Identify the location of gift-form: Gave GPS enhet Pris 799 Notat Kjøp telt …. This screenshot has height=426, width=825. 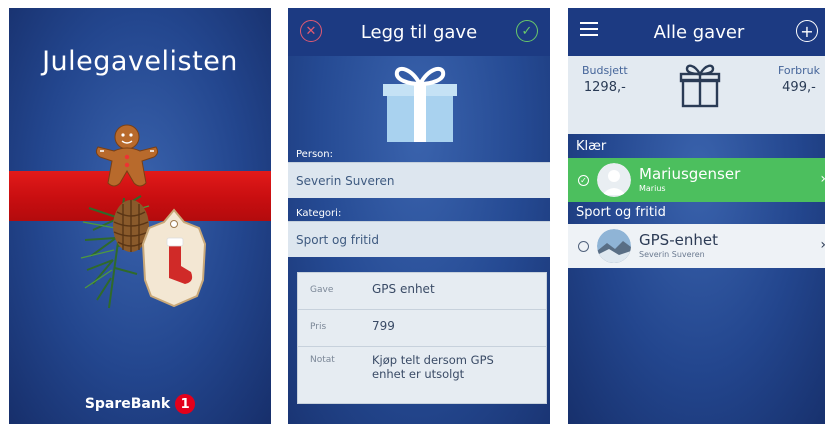
(422, 338).